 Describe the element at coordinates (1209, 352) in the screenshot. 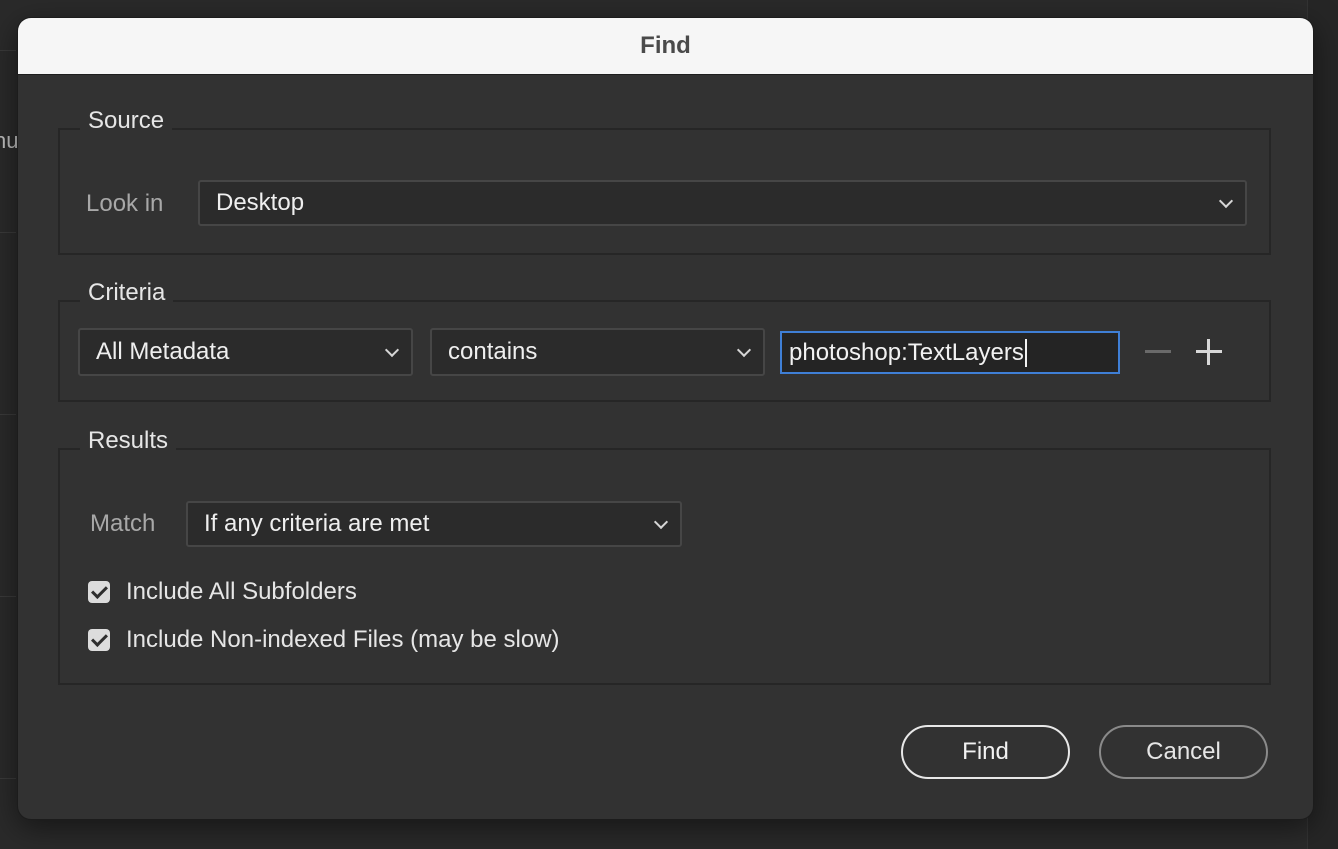

I see `plus-icon` at that location.